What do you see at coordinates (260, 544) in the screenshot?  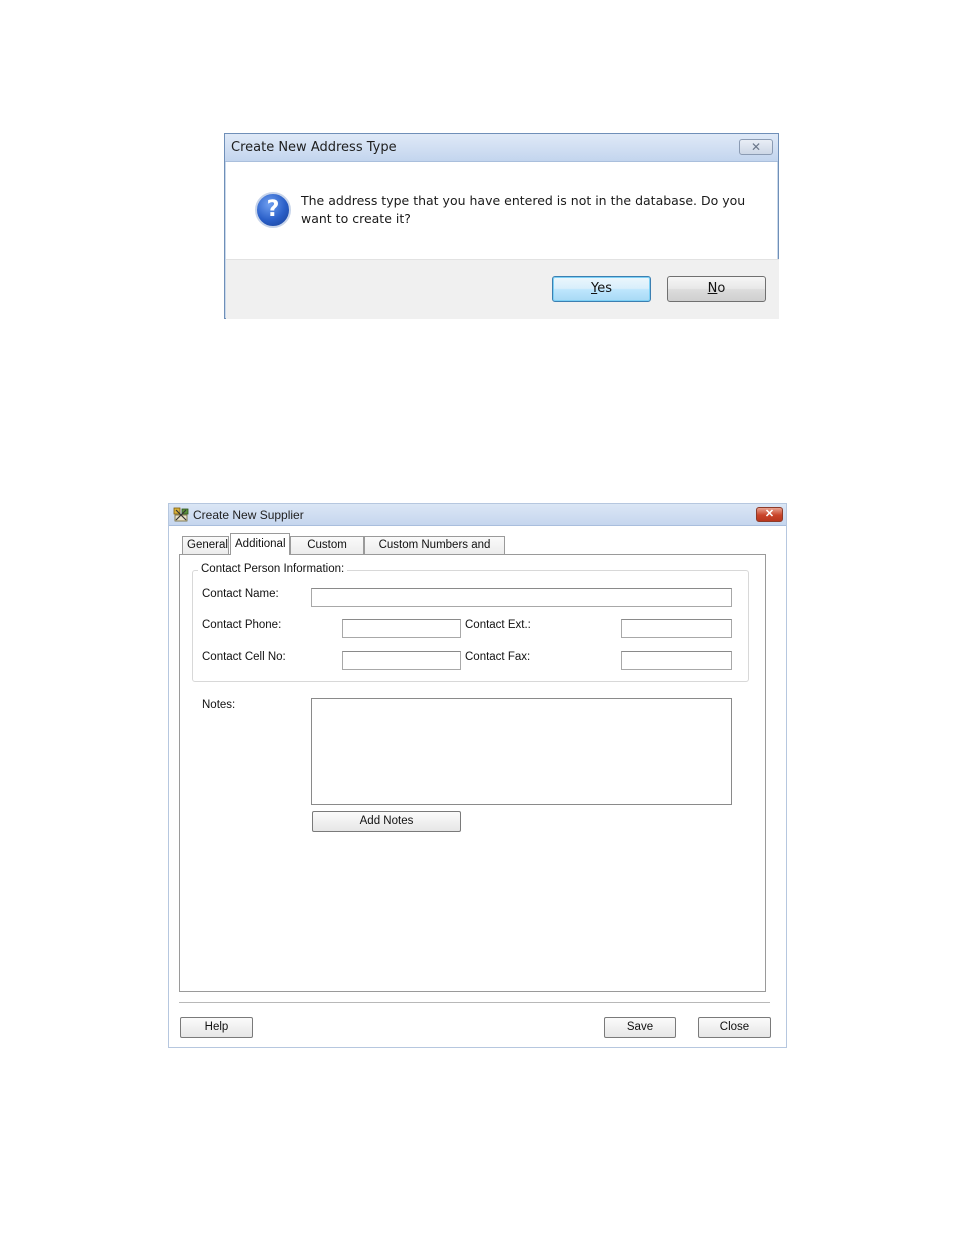 I see `tab-additional: Additional` at bounding box center [260, 544].